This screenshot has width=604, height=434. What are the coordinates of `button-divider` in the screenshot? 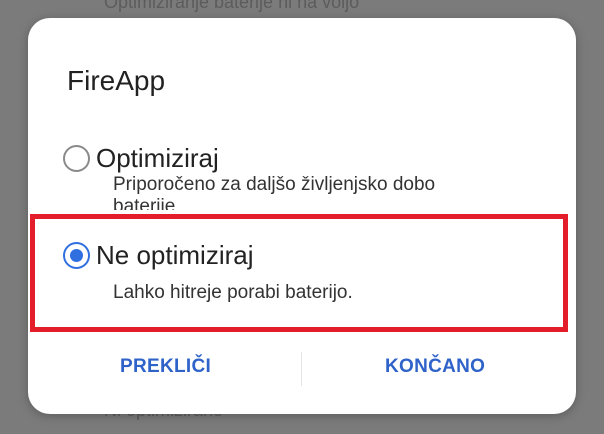 It's located at (301, 369).